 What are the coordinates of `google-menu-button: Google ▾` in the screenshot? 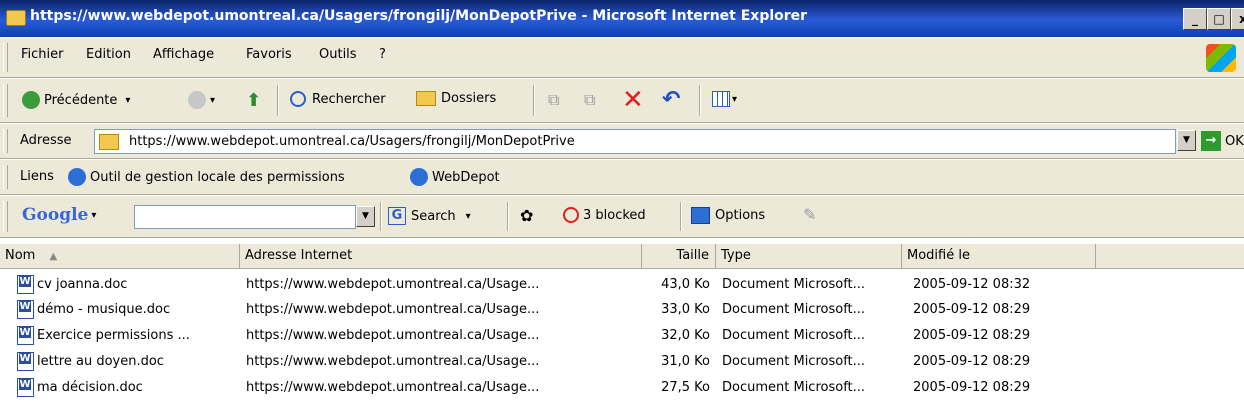 It's located at (59, 215).